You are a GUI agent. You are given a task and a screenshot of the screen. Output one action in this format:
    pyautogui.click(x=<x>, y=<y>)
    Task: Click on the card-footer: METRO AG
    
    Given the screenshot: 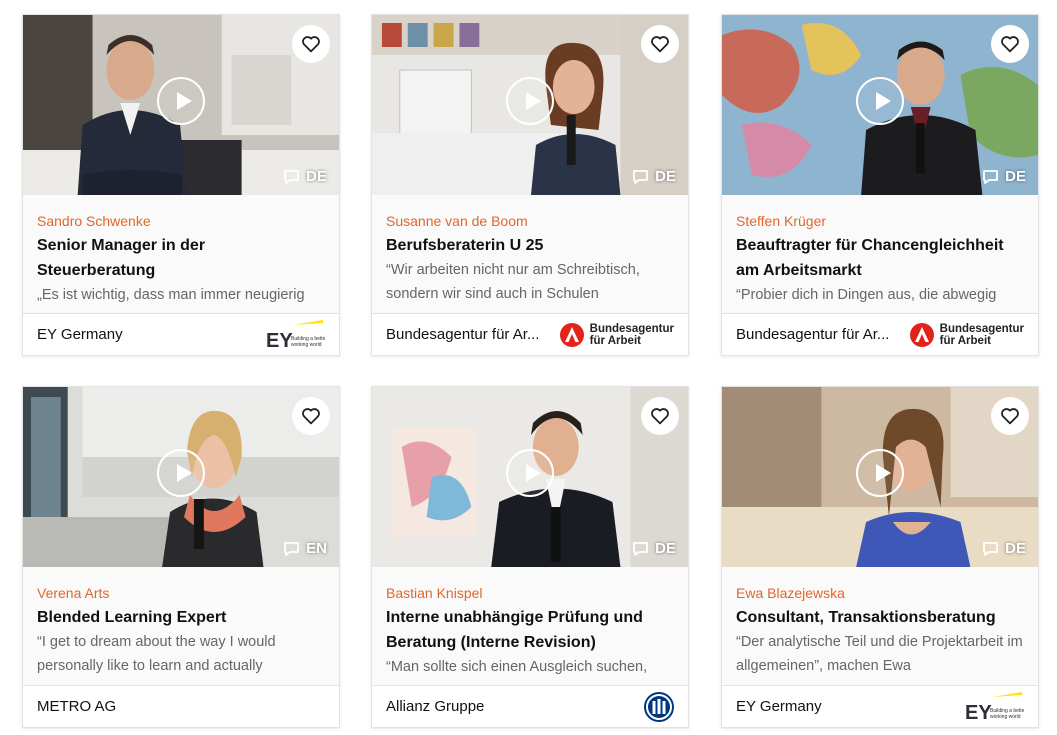 What is the action you would take?
    pyautogui.click(x=181, y=706)
    